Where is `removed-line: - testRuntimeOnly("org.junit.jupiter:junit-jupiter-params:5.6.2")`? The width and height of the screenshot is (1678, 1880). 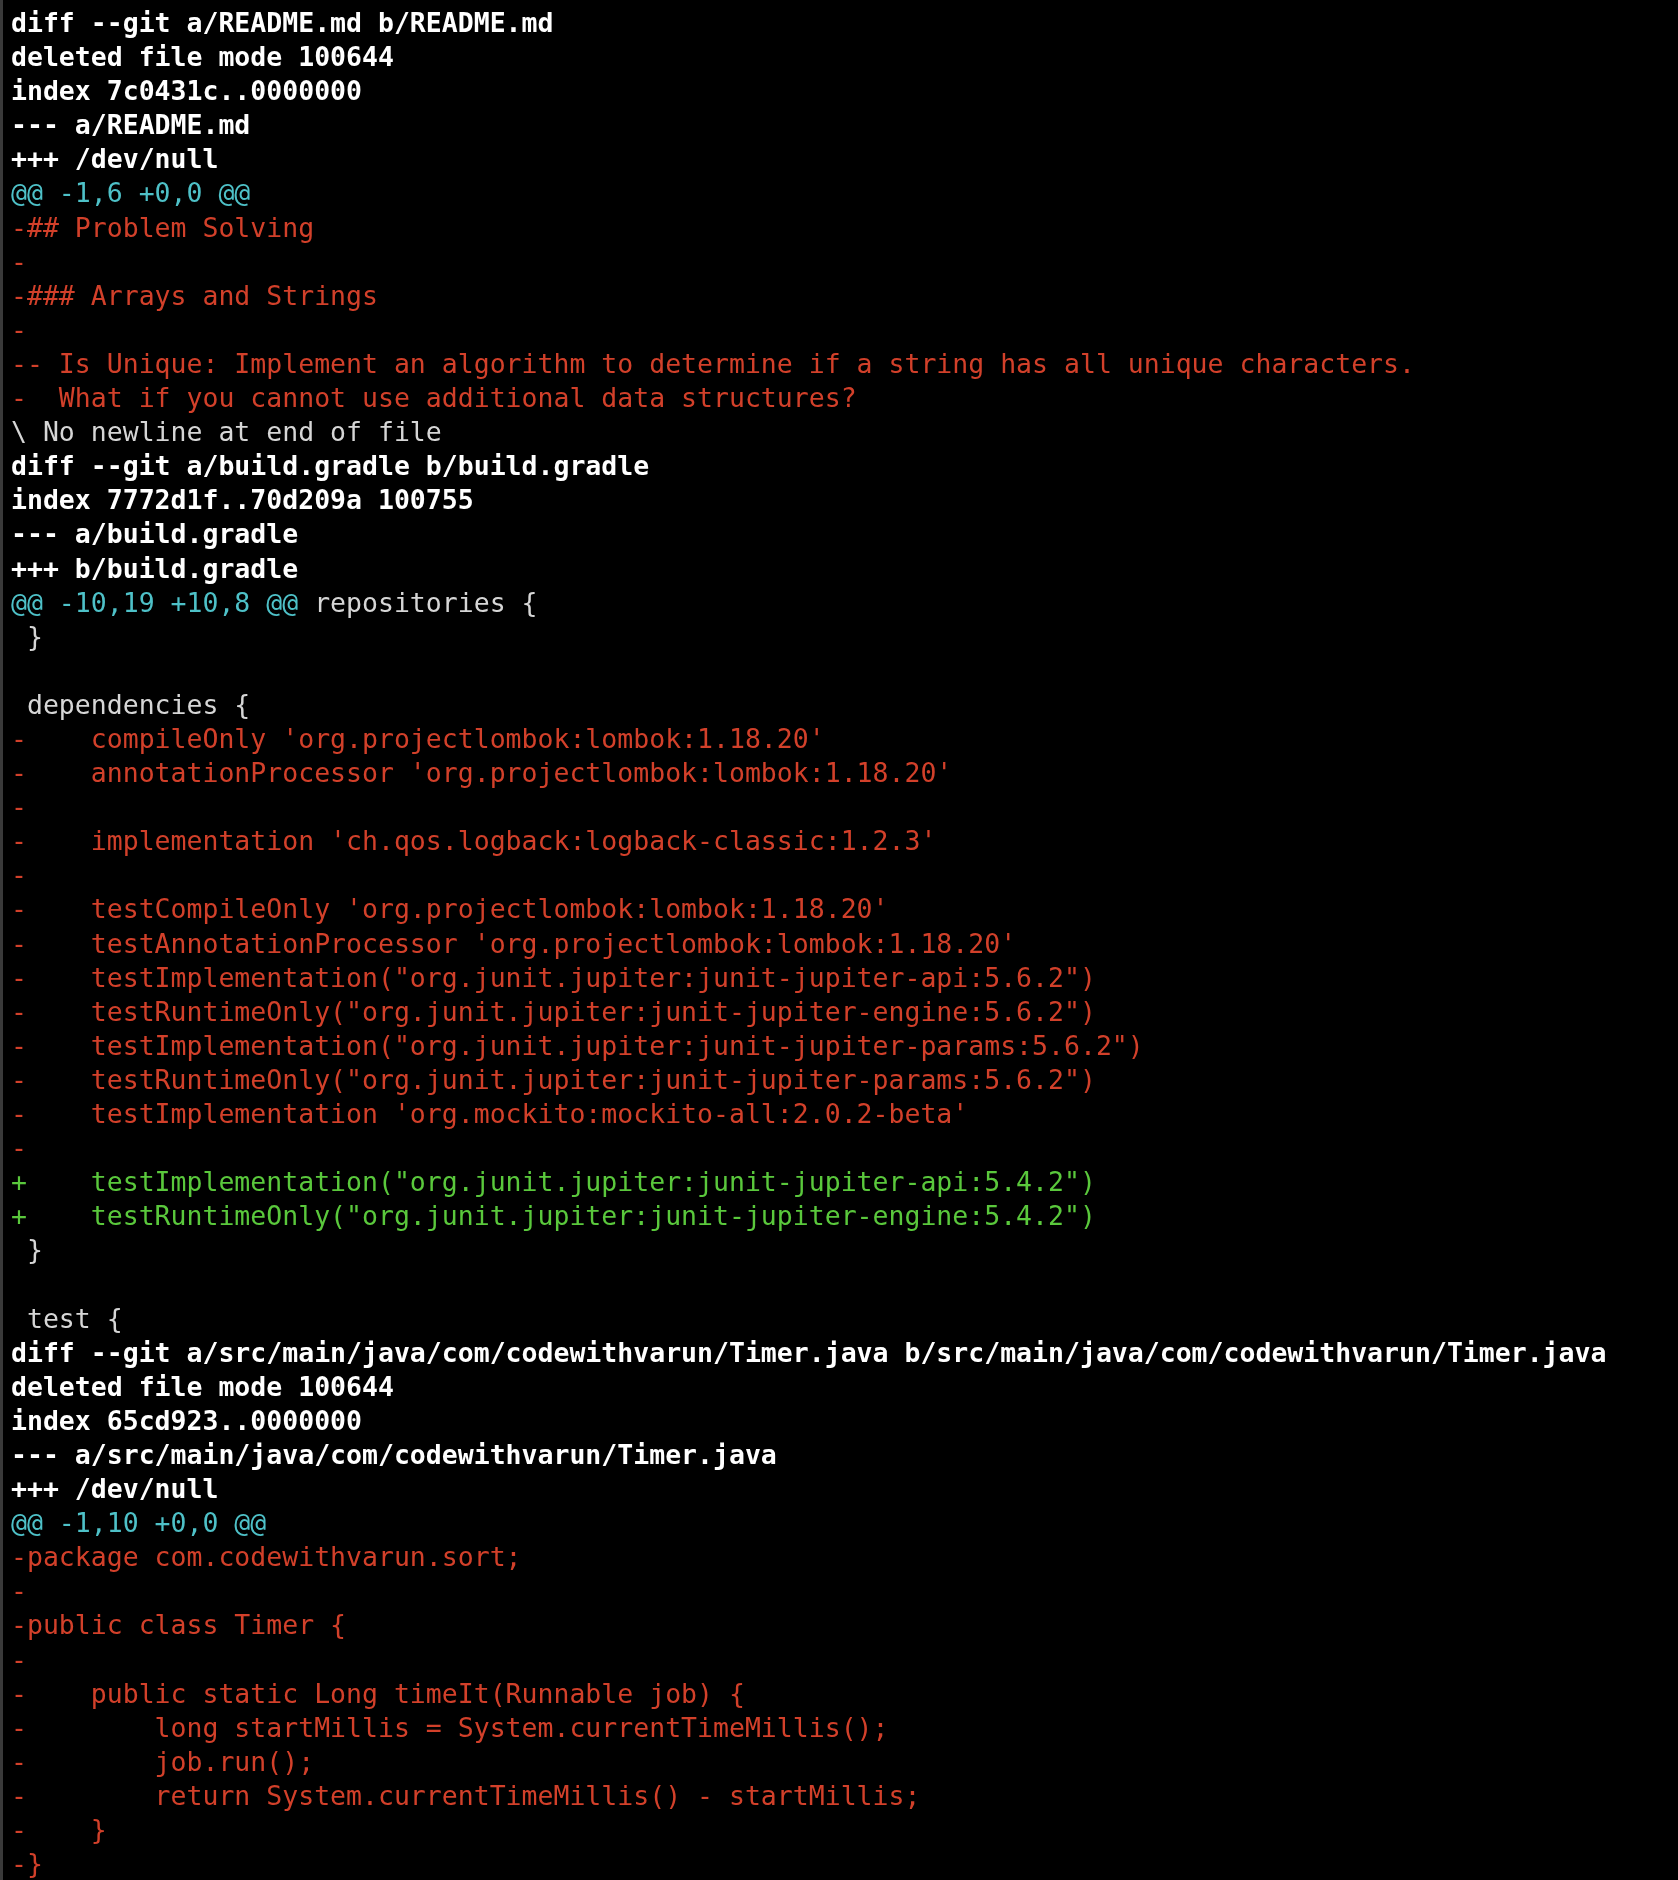 removed-line: - testRuntimeOnly("org.junit.jupiter:junit-jupiter-params:5.6.2") is located at coordinates (553, 1079).